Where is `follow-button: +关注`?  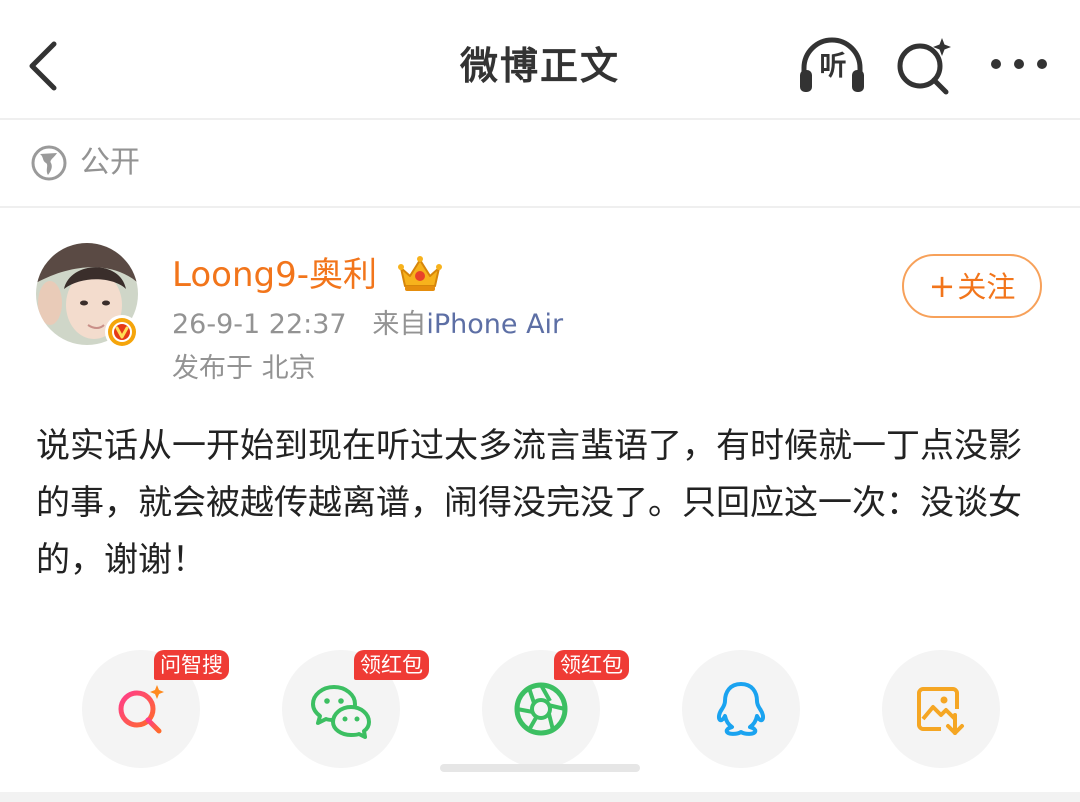 follow-button: +关注 is located at coordinates (972, 286).